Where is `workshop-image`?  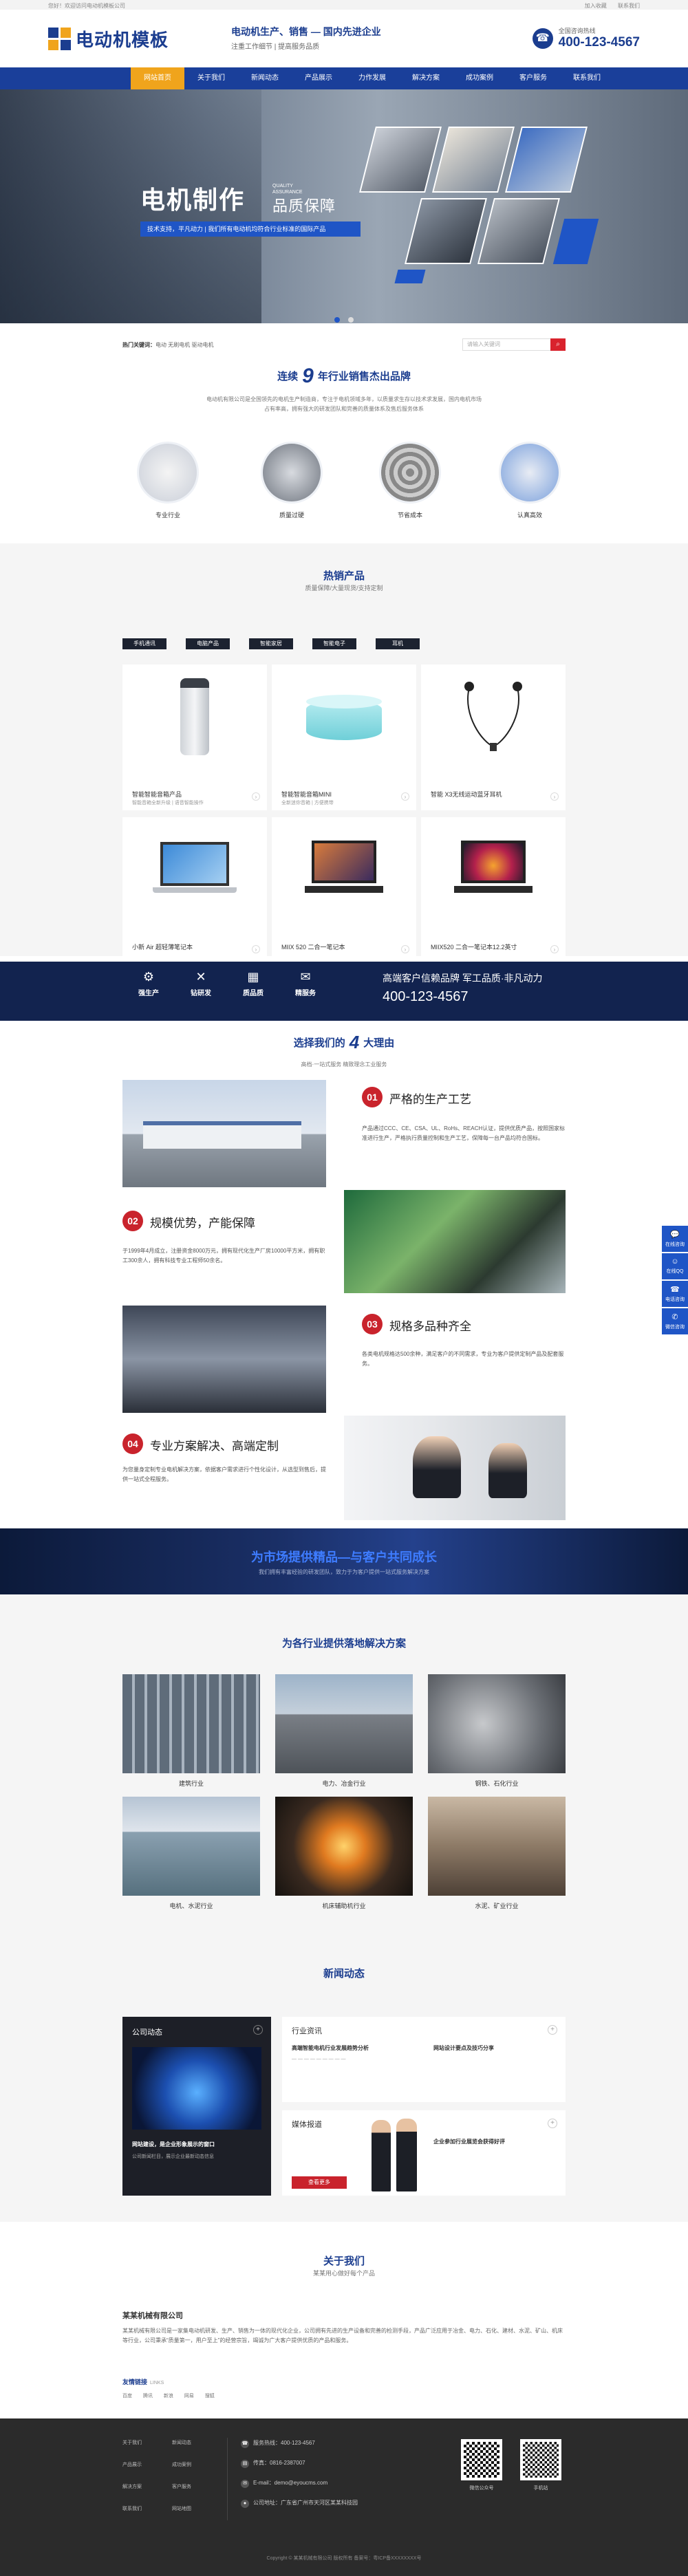 workshop-image is located at coordinates (224, 1359).